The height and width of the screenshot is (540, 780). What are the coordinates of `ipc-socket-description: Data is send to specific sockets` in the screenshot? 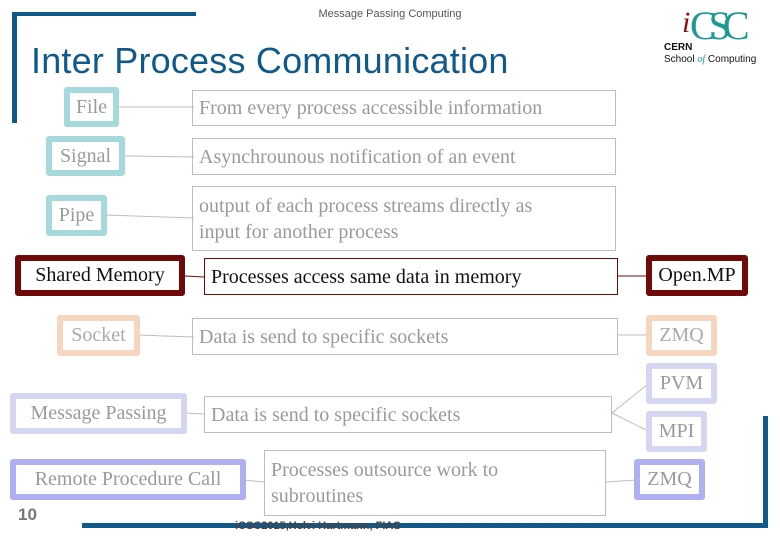 It's located at (405, 336).